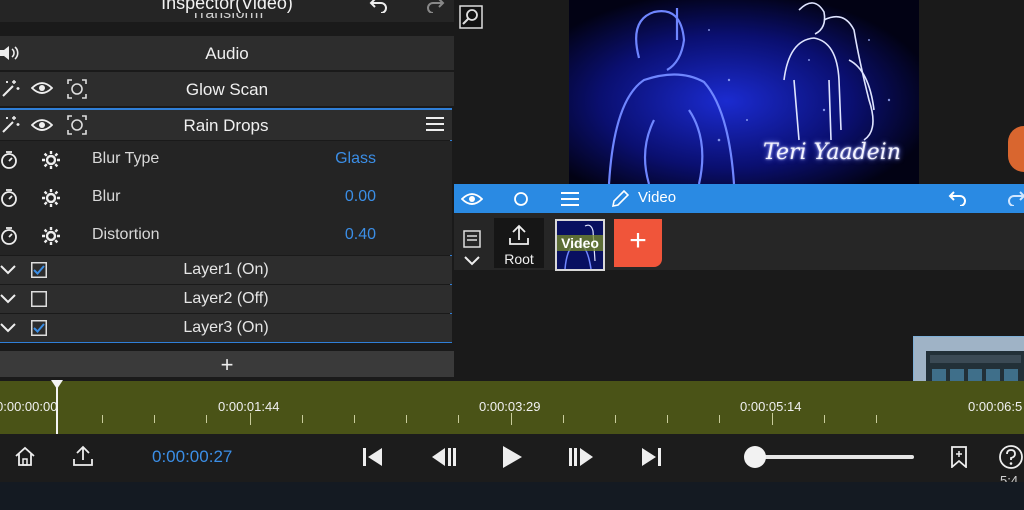  Describe the element at coordinates (226, 198) in the screenshot. I see `param-row-blur: Blur 0.00` at that location.